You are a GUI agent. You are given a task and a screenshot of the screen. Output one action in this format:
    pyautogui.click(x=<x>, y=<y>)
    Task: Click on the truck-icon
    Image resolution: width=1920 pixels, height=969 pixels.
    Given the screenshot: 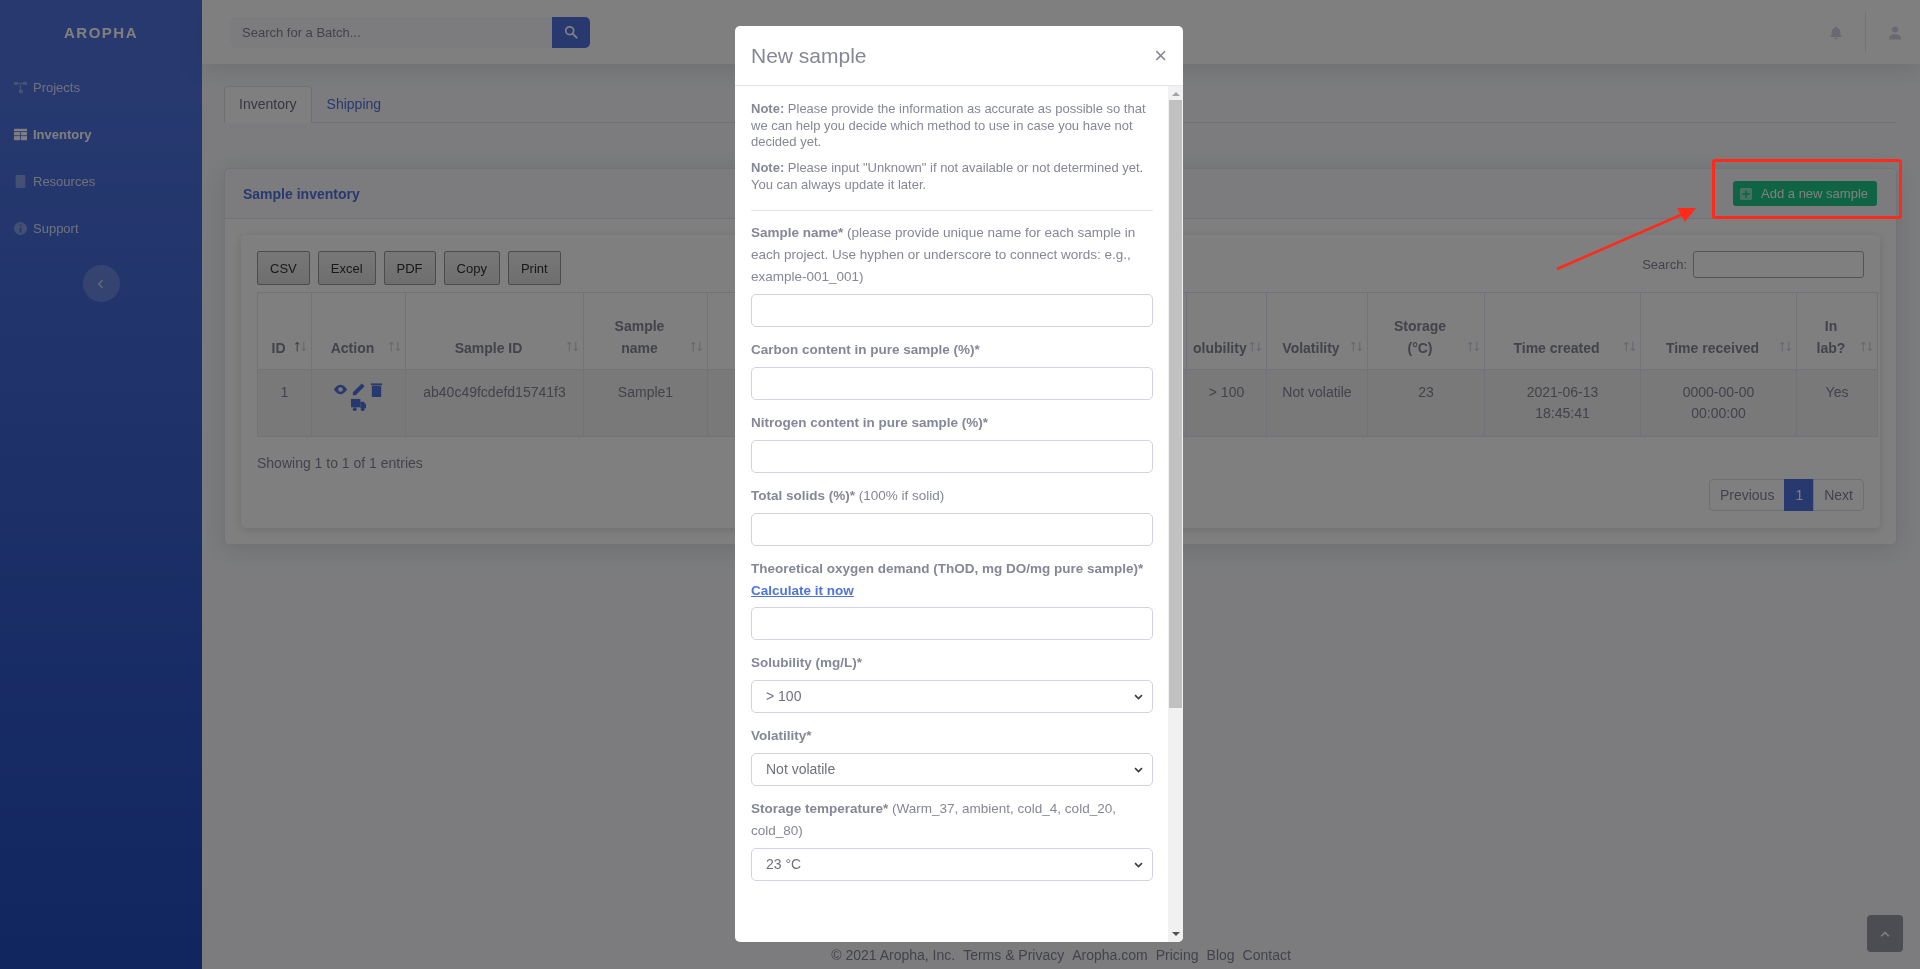 What is the action you would take?
    pyautogui.click(x=358, y=404)
    